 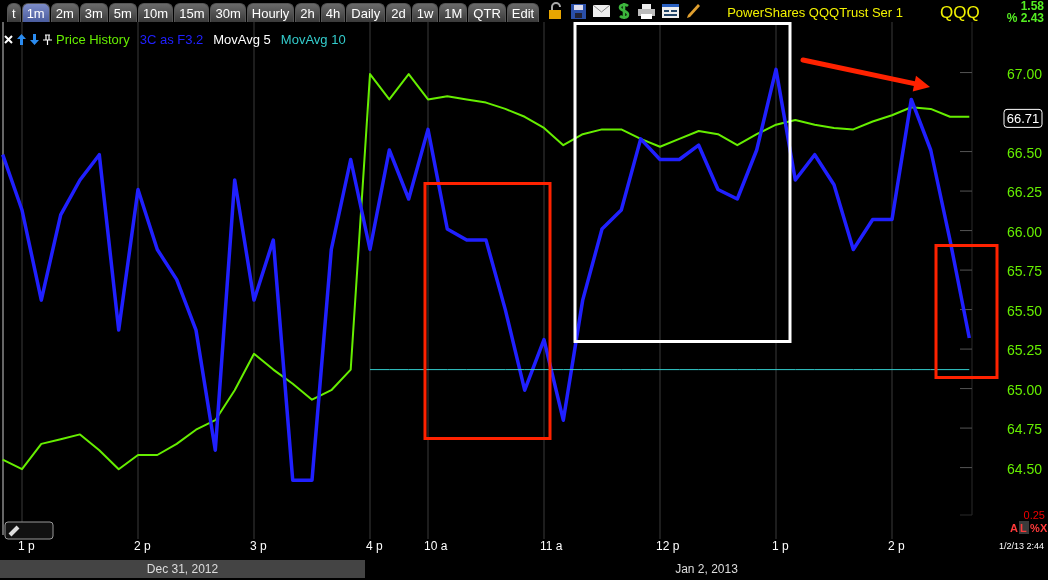 What do you see at coordinates (647, 11) in the screenshot?
I see `printer-icon` at bounding box center [647, 11].